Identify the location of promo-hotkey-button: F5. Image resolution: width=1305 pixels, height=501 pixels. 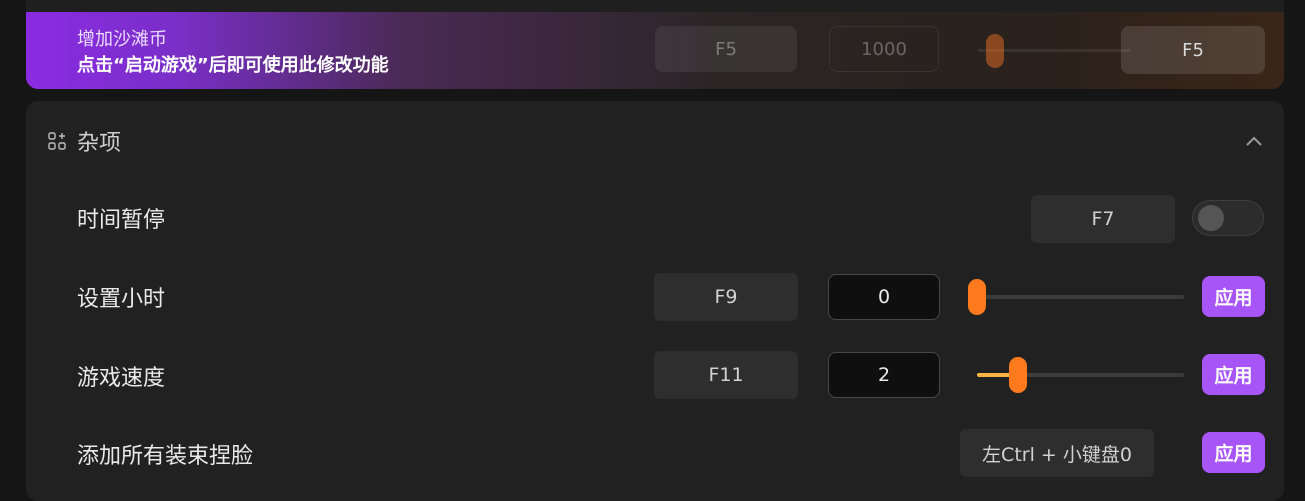
(726, 49).